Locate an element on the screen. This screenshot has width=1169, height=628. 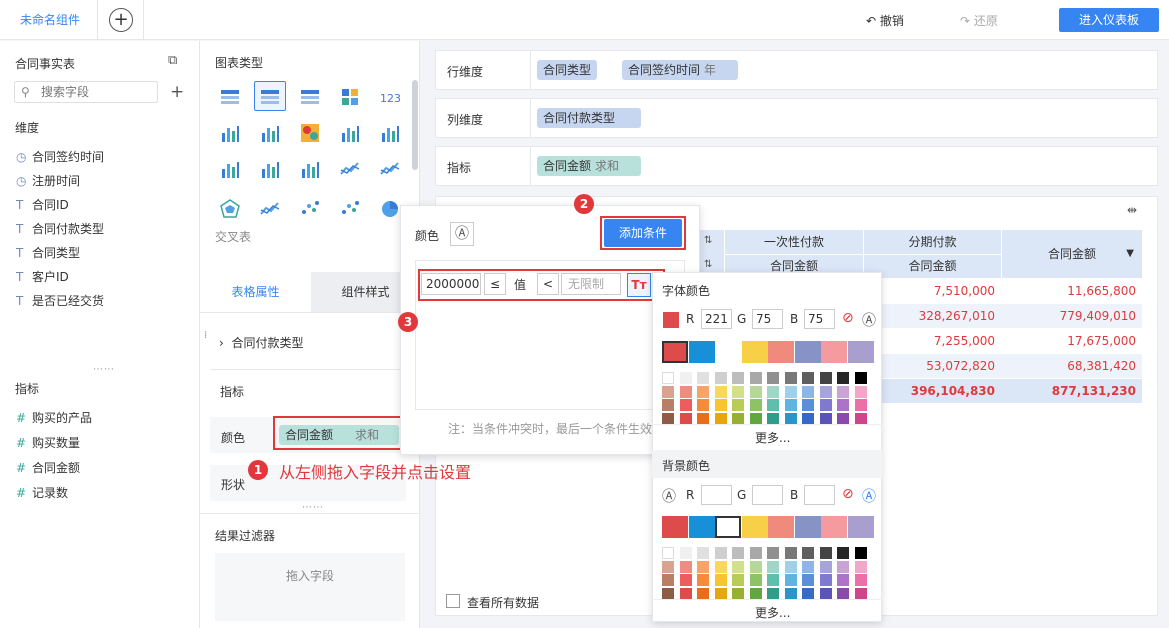
table-highlight-icon is located at coordinates (270, 97).